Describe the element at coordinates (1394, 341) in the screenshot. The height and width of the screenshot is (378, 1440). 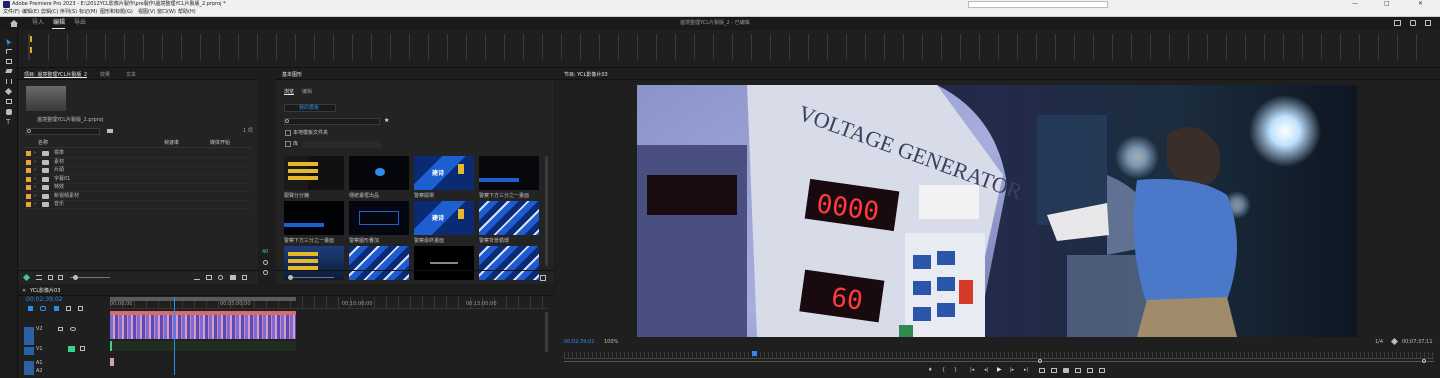
I see `settings-wrench-icon` at that location.